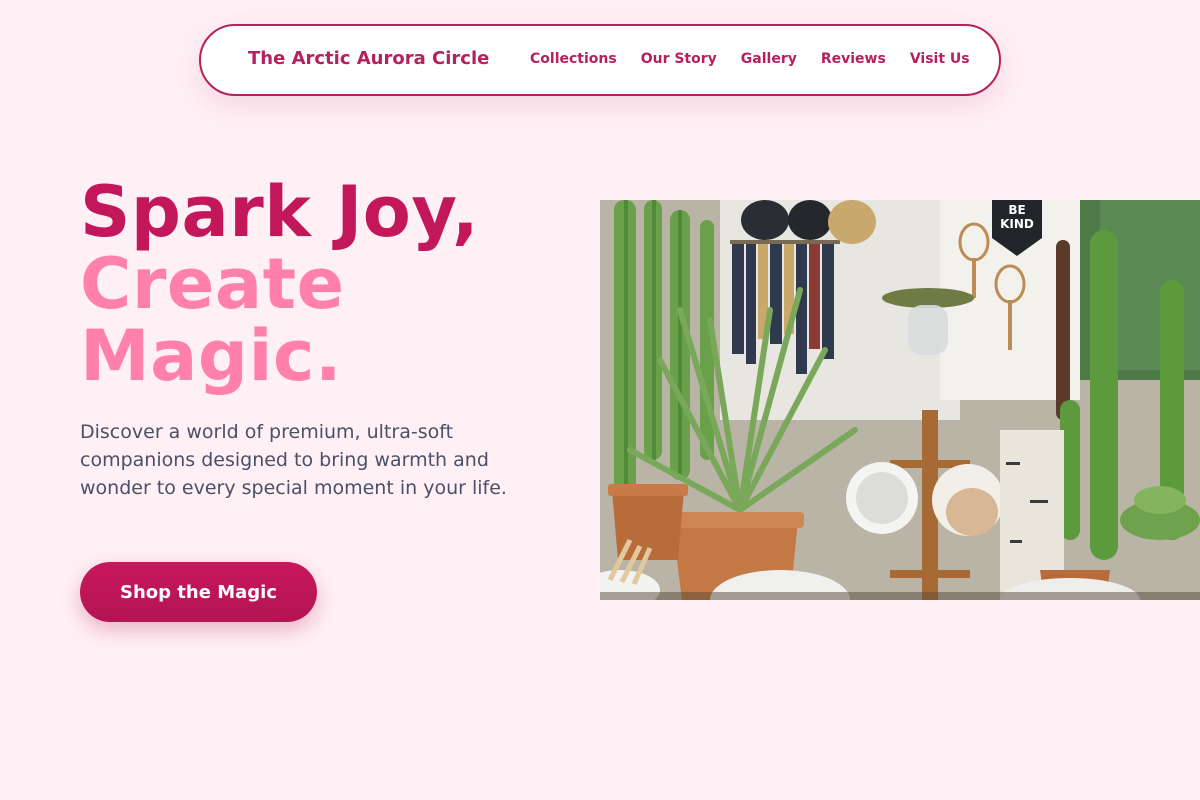  What do you see at coordinates (573, 59) in the screenshot?
I see `nav-link-collections: Collections` at bounding box center [573, 59].